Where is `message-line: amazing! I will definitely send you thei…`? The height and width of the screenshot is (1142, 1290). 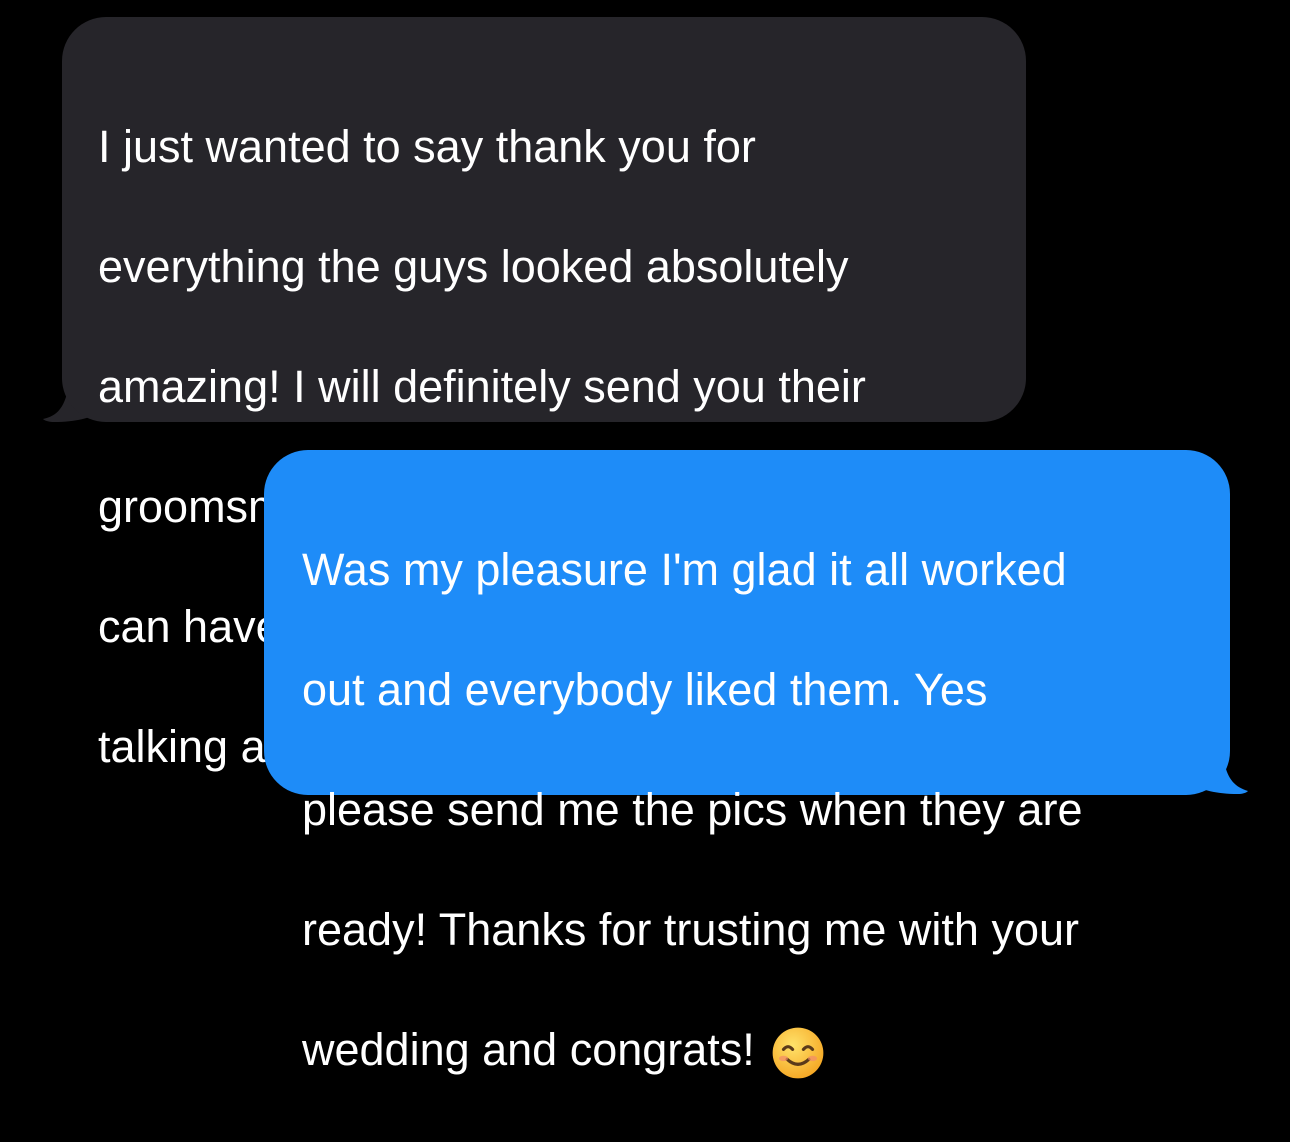
message-line: amazing! I will definitely send you thei… is located at coordinates (482, 386).